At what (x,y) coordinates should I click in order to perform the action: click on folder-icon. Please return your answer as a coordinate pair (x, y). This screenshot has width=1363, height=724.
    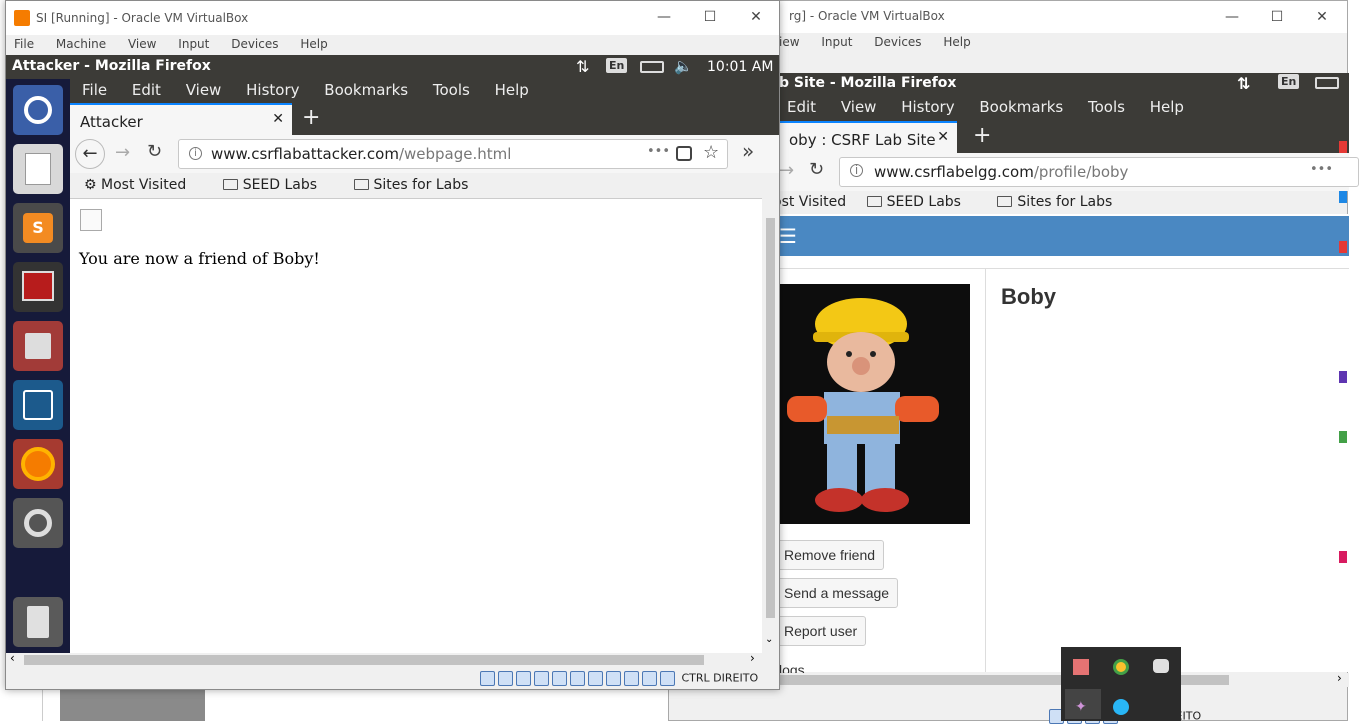
    Looking at the image, I should click on (1005, 201).